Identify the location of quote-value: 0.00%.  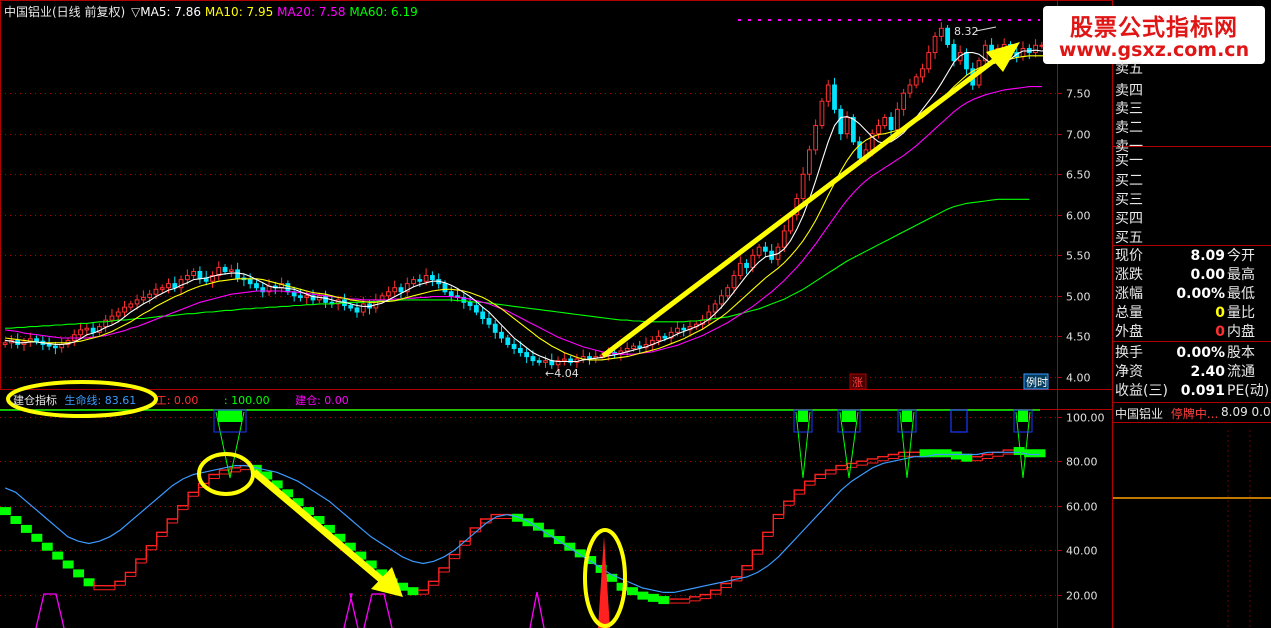
(1200, 353).